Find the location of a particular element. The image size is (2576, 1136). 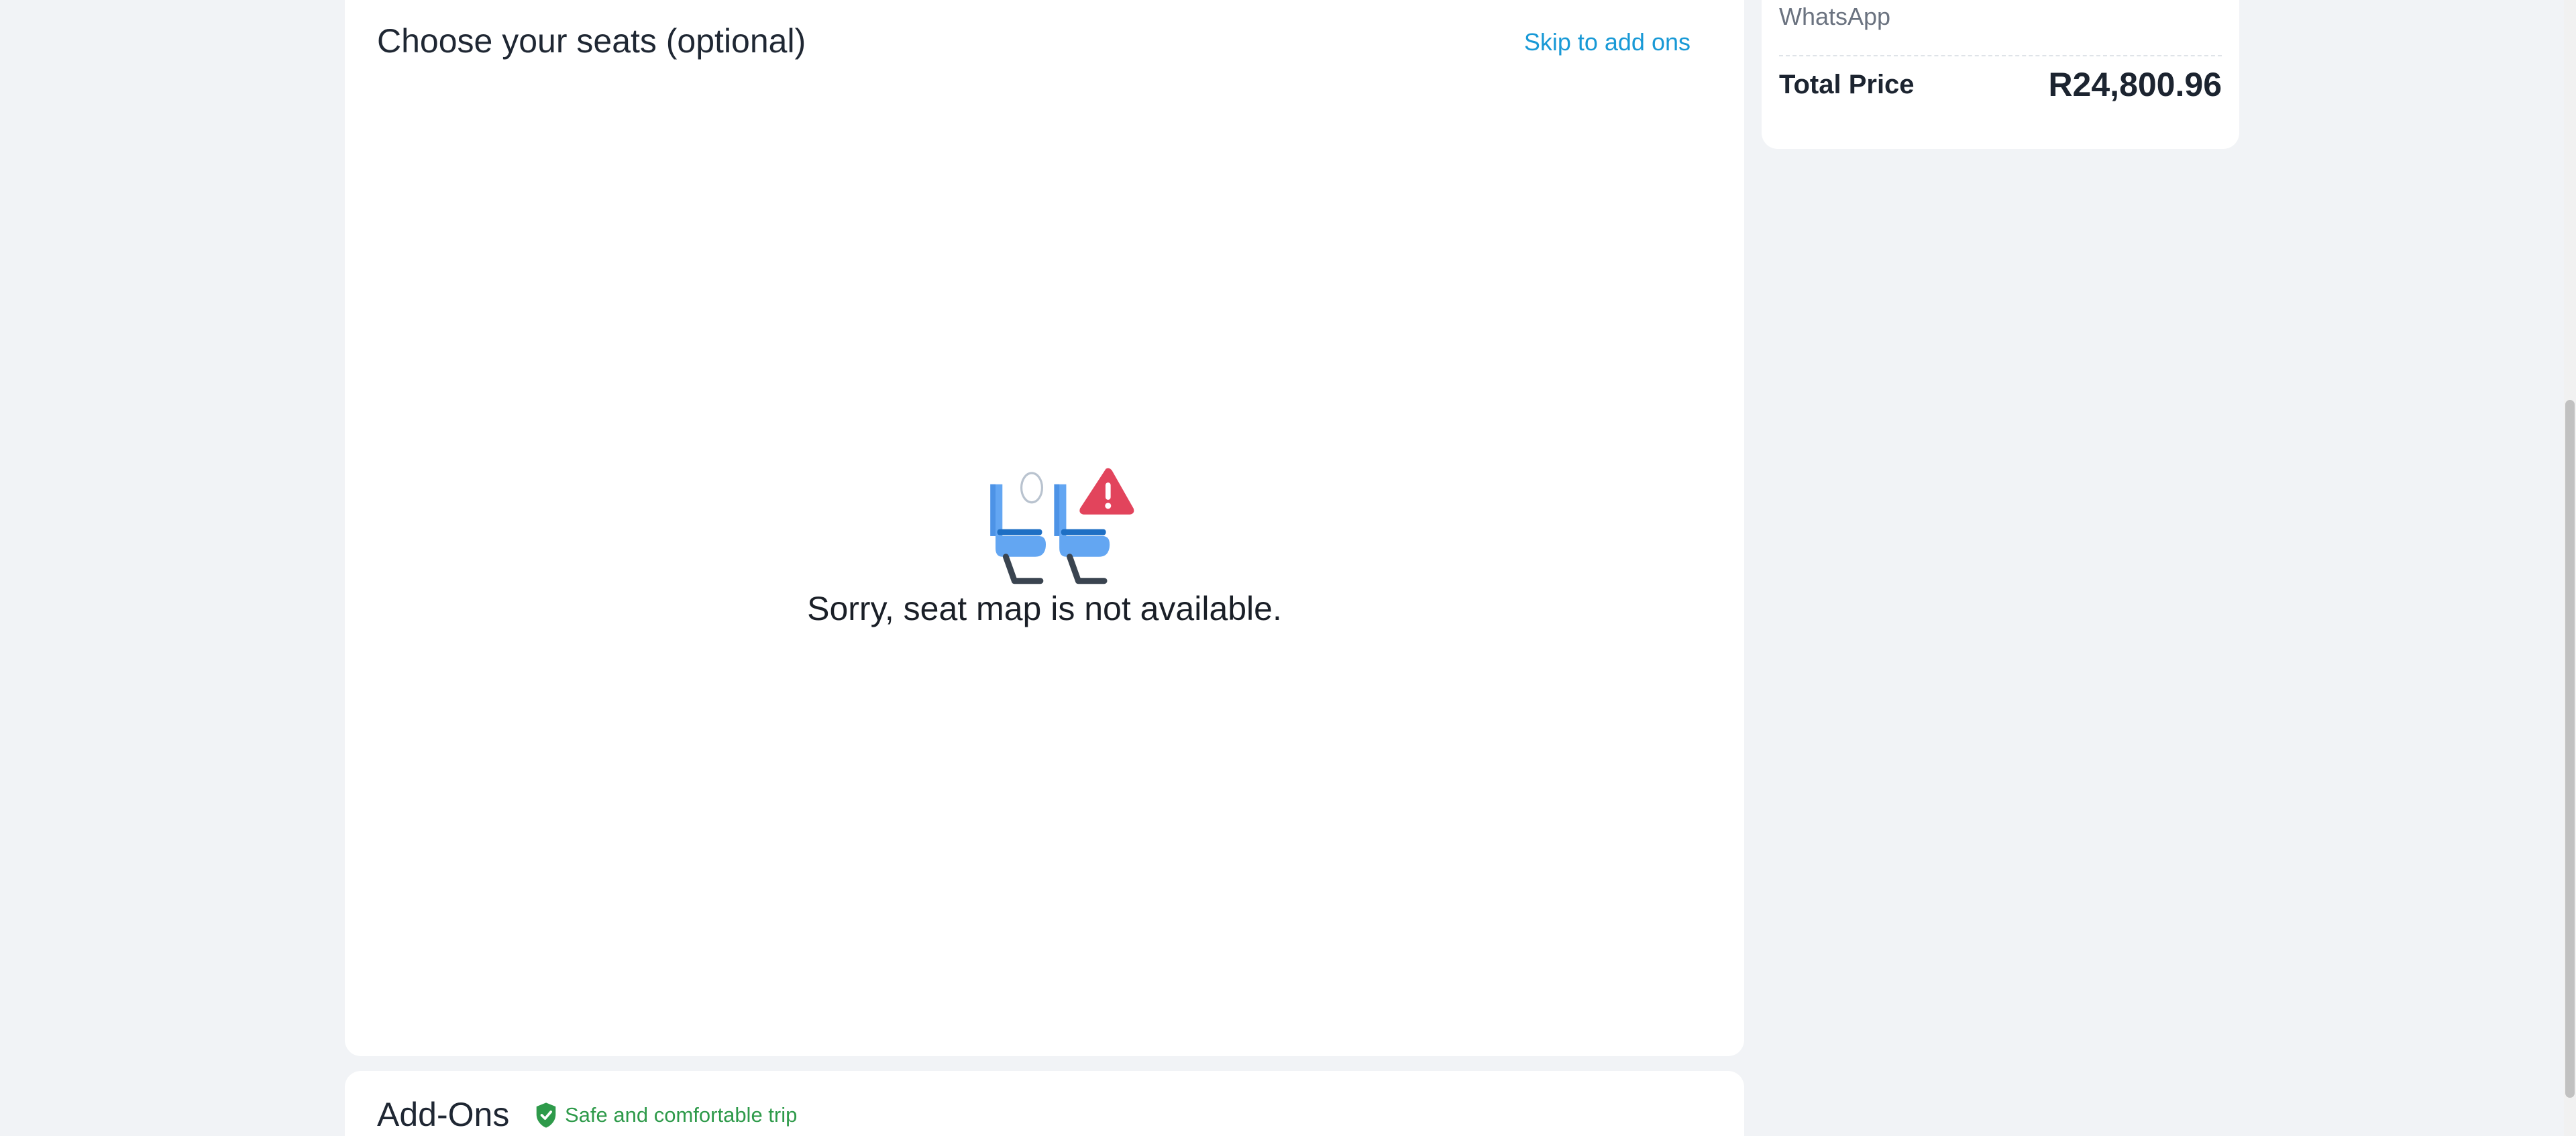

total-price-value: R24,800.96 is located at coordinates (2135, 84).